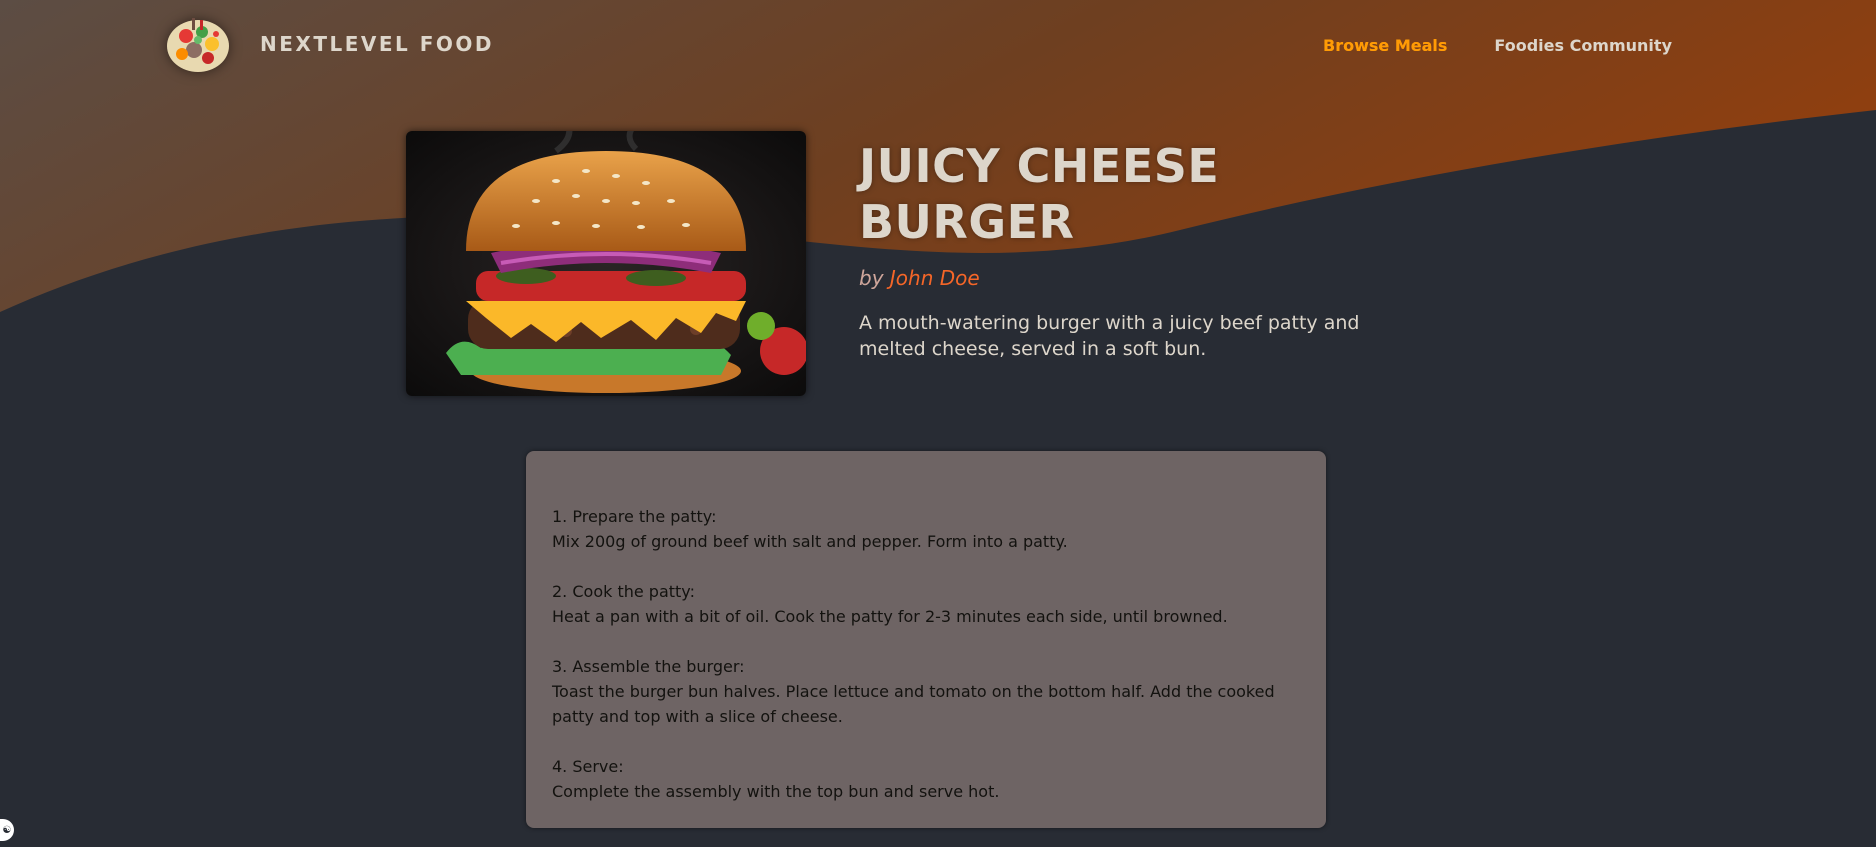  Describe the element at coordinates (1039, 194) in the screenshot. I see `meal-title: JUICY CHEESE BURGER` at that location.